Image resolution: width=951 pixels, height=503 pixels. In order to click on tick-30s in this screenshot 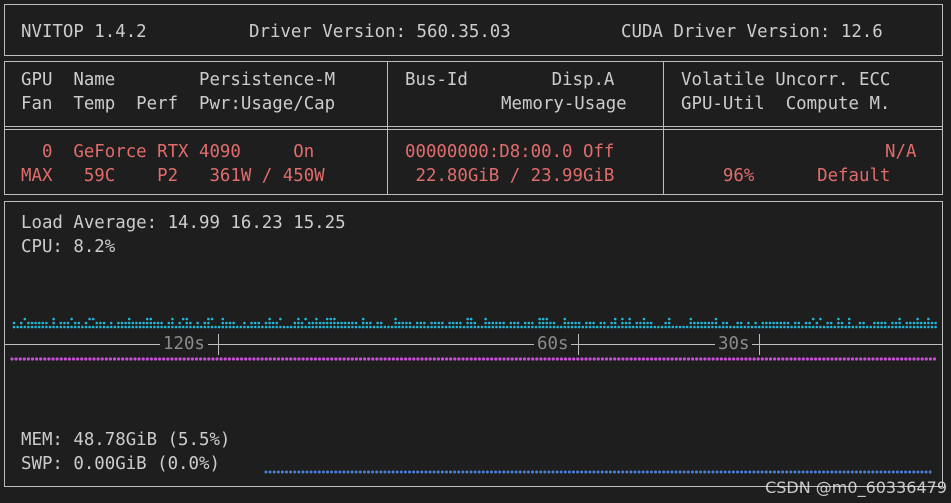, I will do `click(759, 344)`.